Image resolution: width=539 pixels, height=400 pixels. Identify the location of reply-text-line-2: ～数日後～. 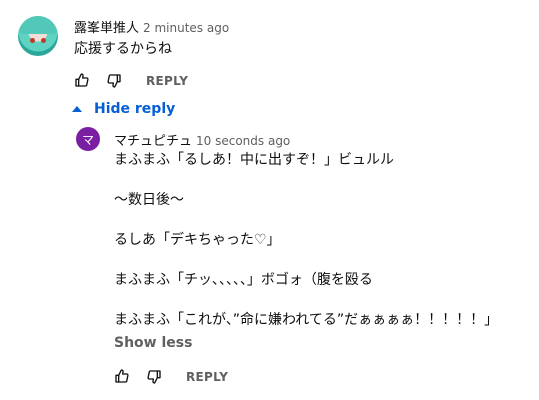
(149, 200).